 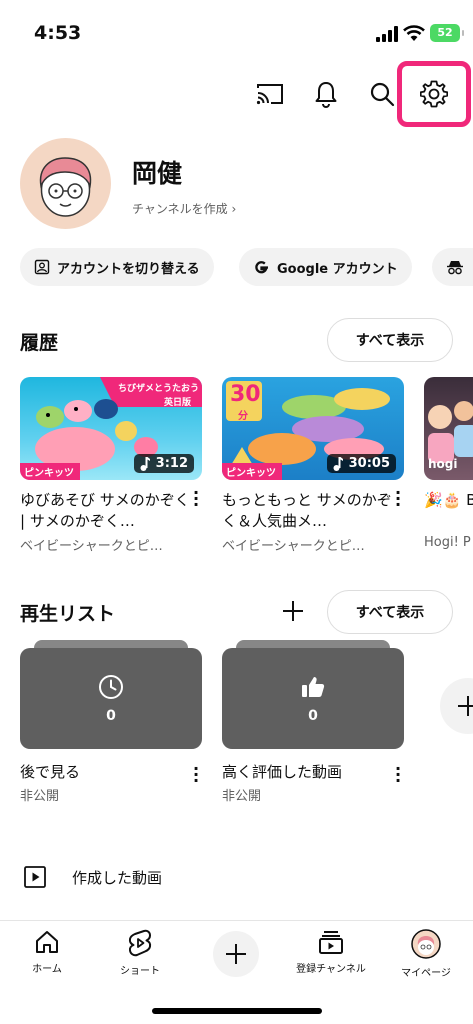 What do you see at coordinates (65, 183) in the screenshot?
I see `profile-avatar` at bounding box center [65, 183].